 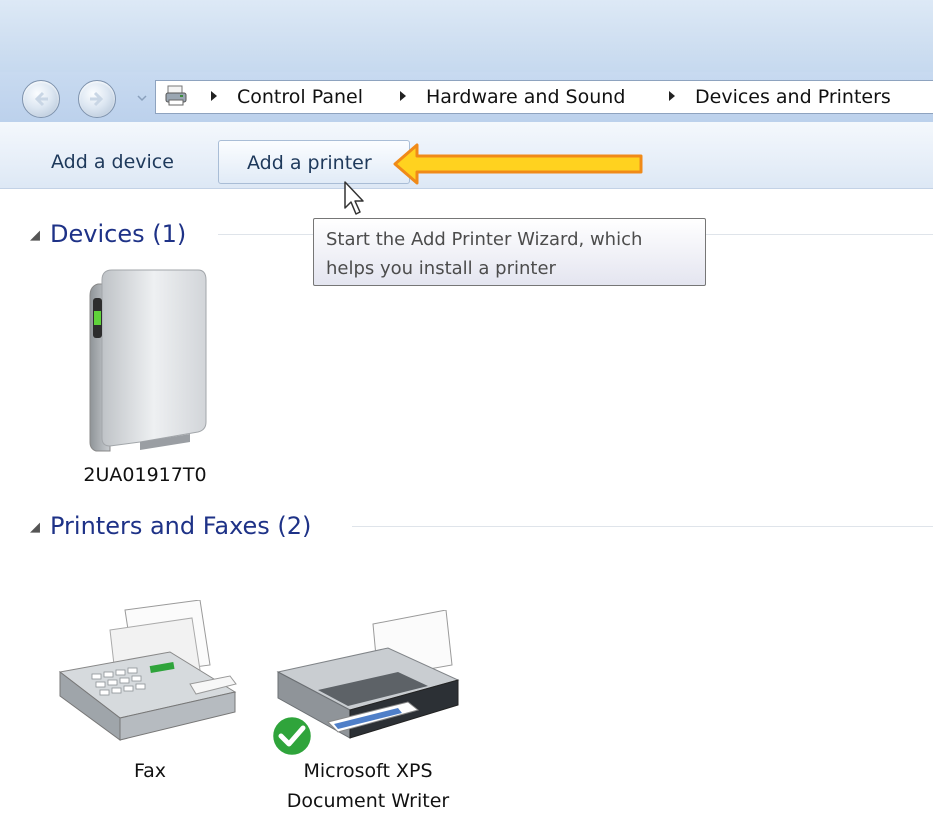 I want to click on devices-group-header: ◢ Devices (1), so click(x=108, y=234).